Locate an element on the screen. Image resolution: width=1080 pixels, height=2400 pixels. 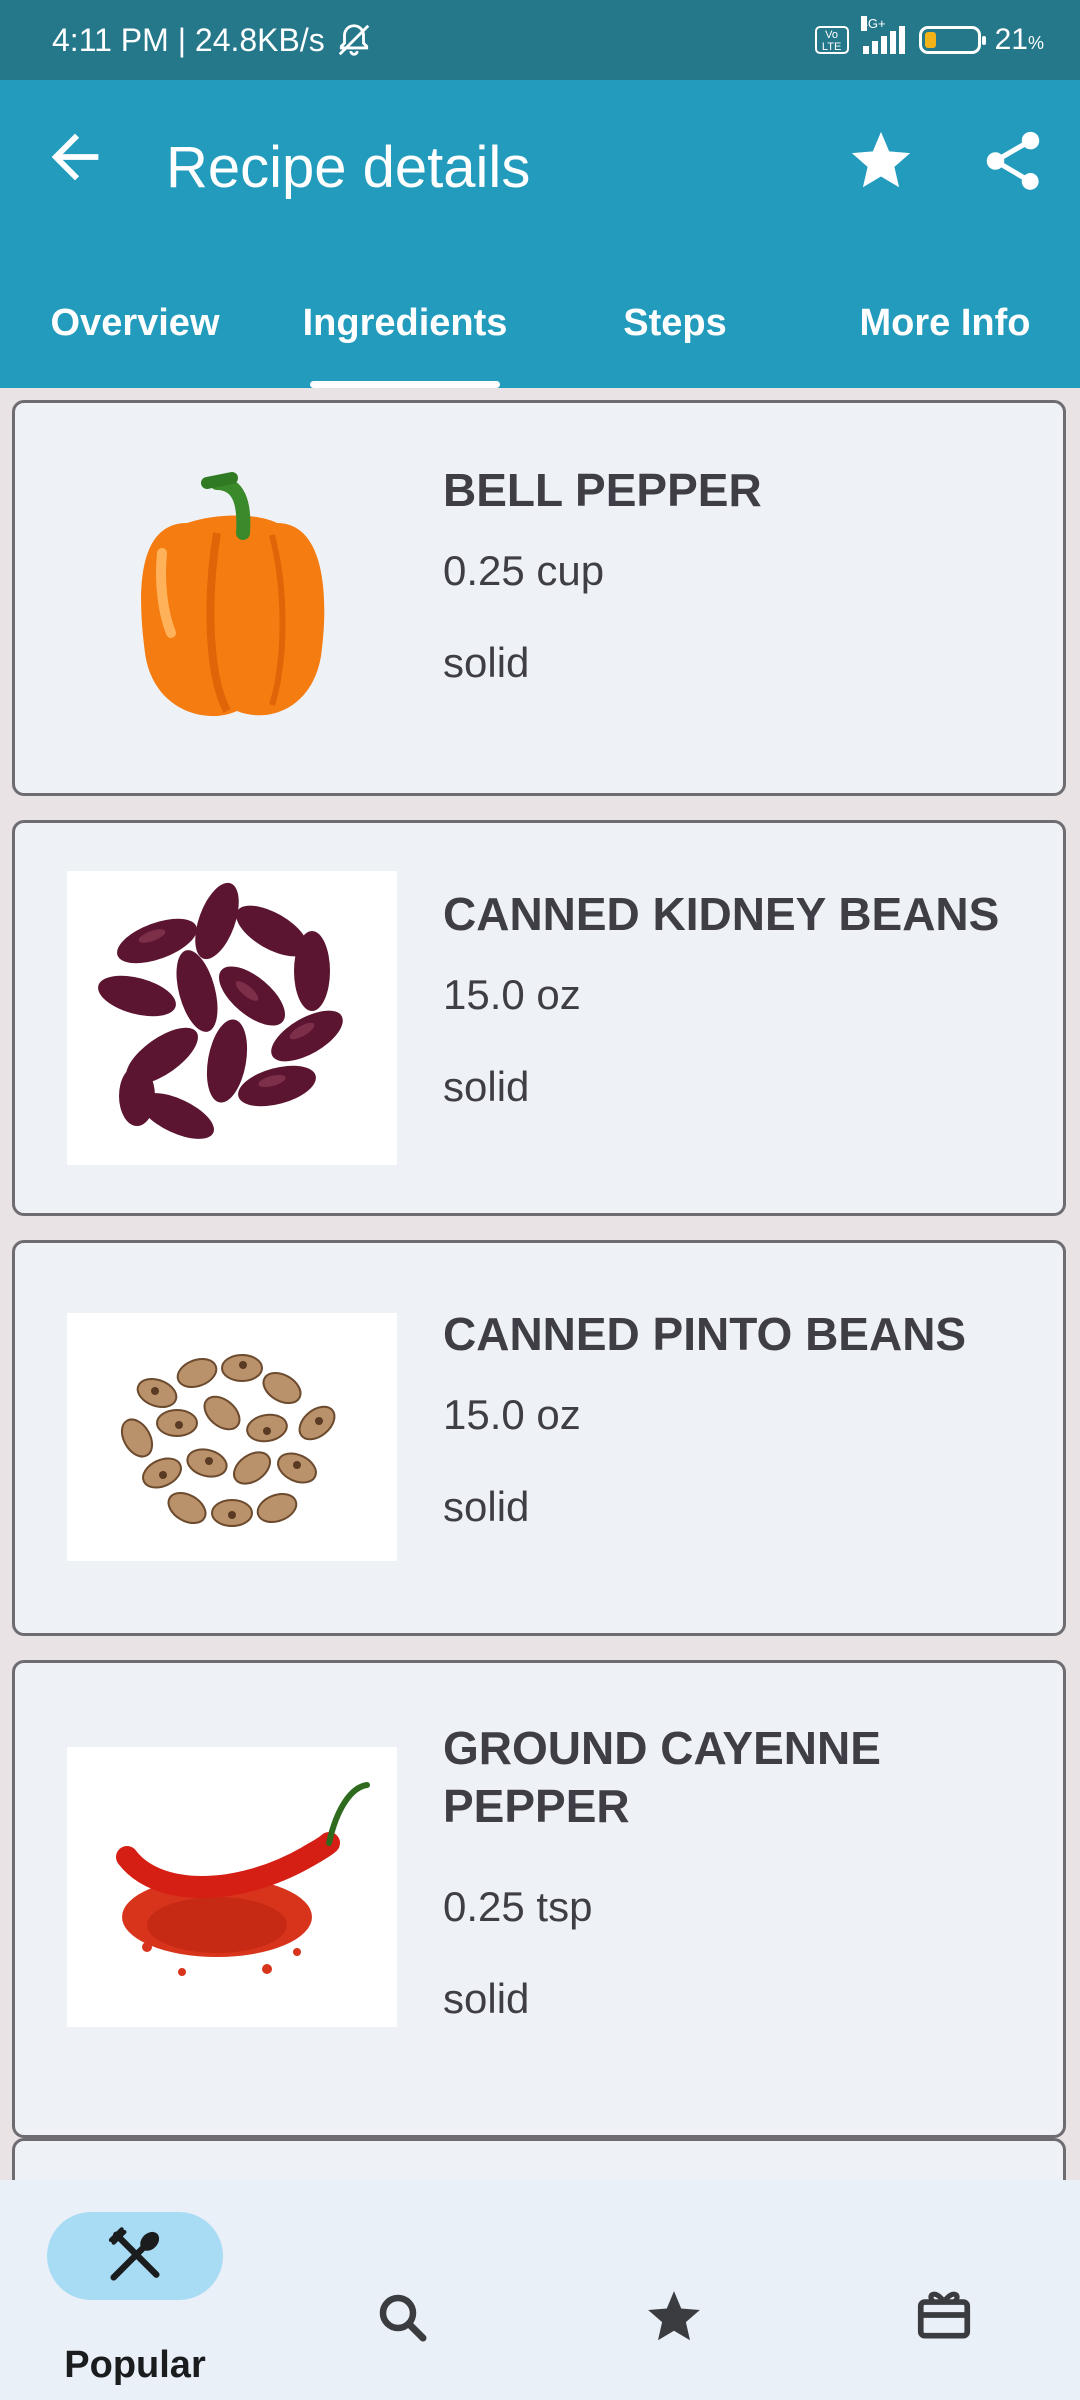
status-time-speed: 4:11 PM | 24.8KB/s is located at coordinates (188, 39).